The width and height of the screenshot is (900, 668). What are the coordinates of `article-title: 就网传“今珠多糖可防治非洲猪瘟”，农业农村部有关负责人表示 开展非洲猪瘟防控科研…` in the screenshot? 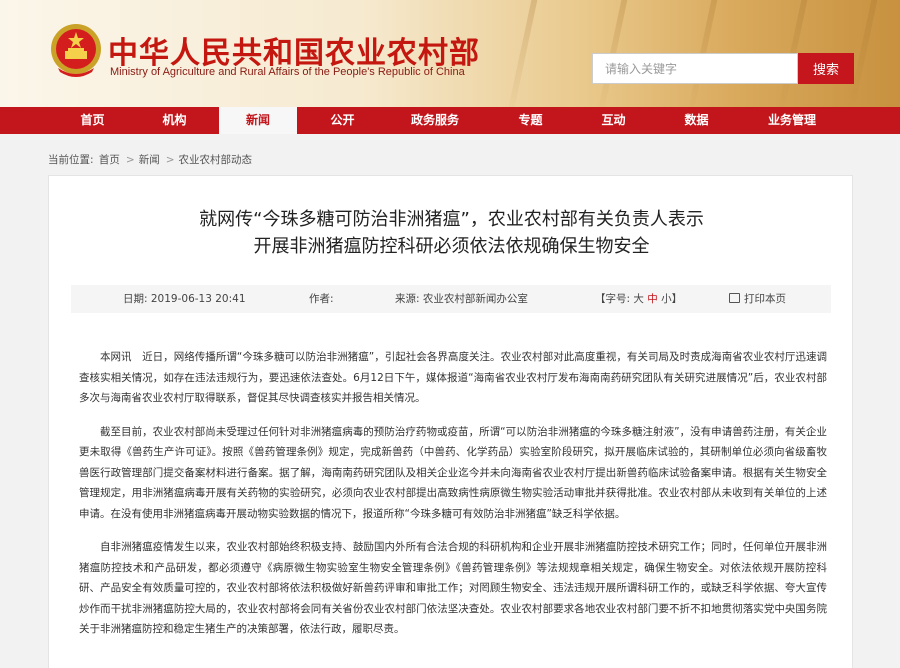 It's located at (451, 233).